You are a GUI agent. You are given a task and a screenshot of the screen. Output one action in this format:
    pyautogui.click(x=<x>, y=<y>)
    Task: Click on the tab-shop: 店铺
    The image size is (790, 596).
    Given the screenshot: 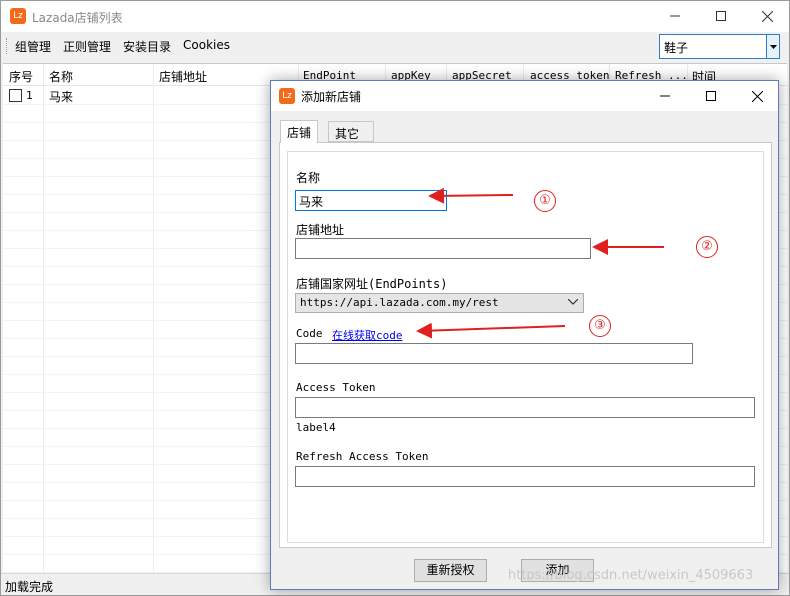 What is the action you would take?
    pyautogui.click(x=299, y=131)
    